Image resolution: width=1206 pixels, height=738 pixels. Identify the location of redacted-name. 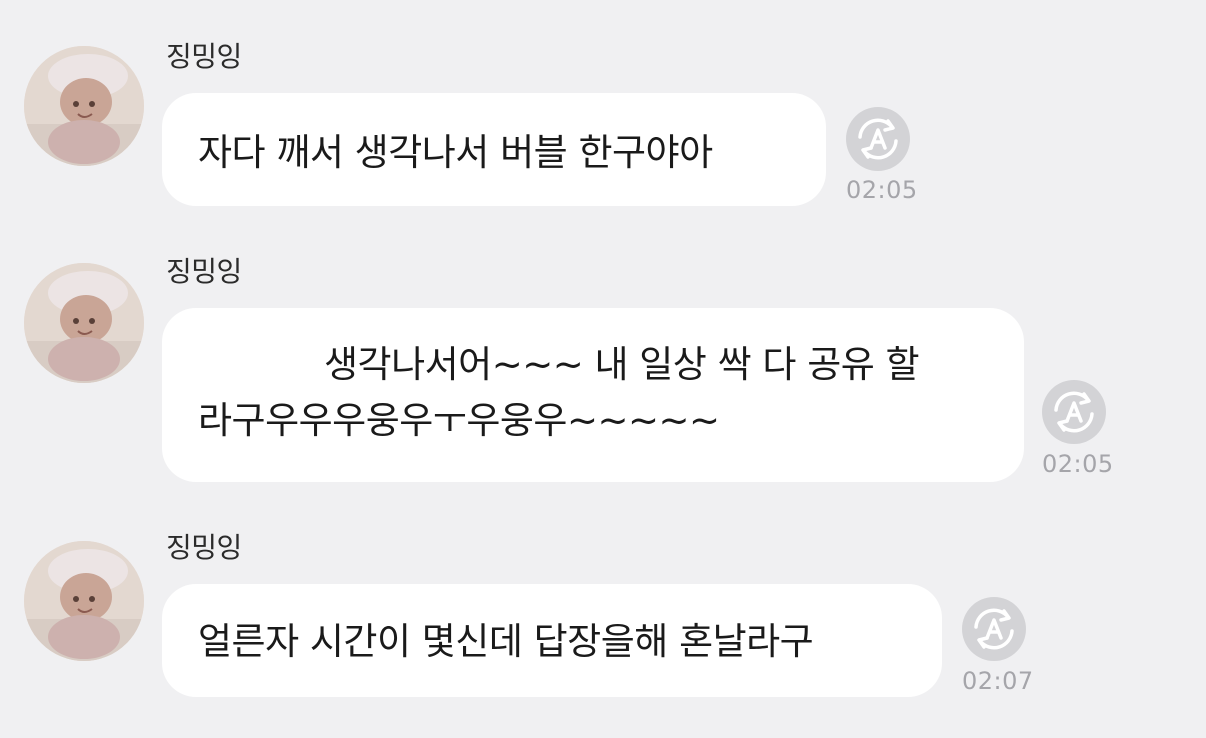
(250, 366).